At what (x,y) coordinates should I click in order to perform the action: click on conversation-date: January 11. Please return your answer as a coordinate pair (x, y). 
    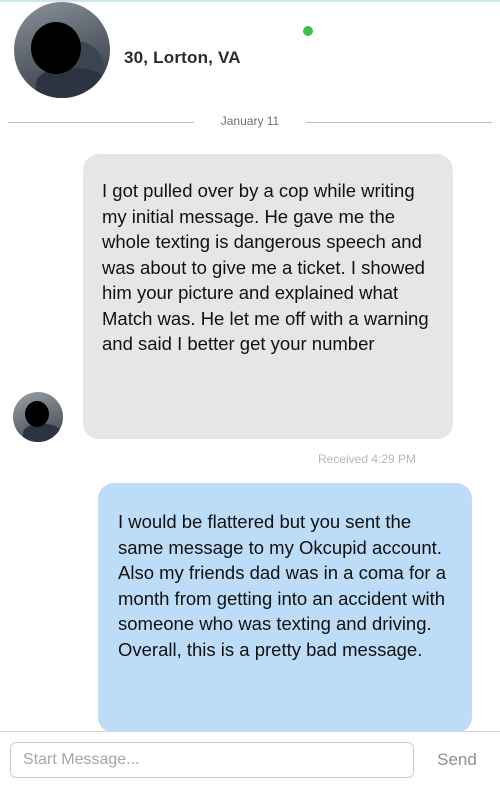
    Looking at the image, I should click on (250, 121).